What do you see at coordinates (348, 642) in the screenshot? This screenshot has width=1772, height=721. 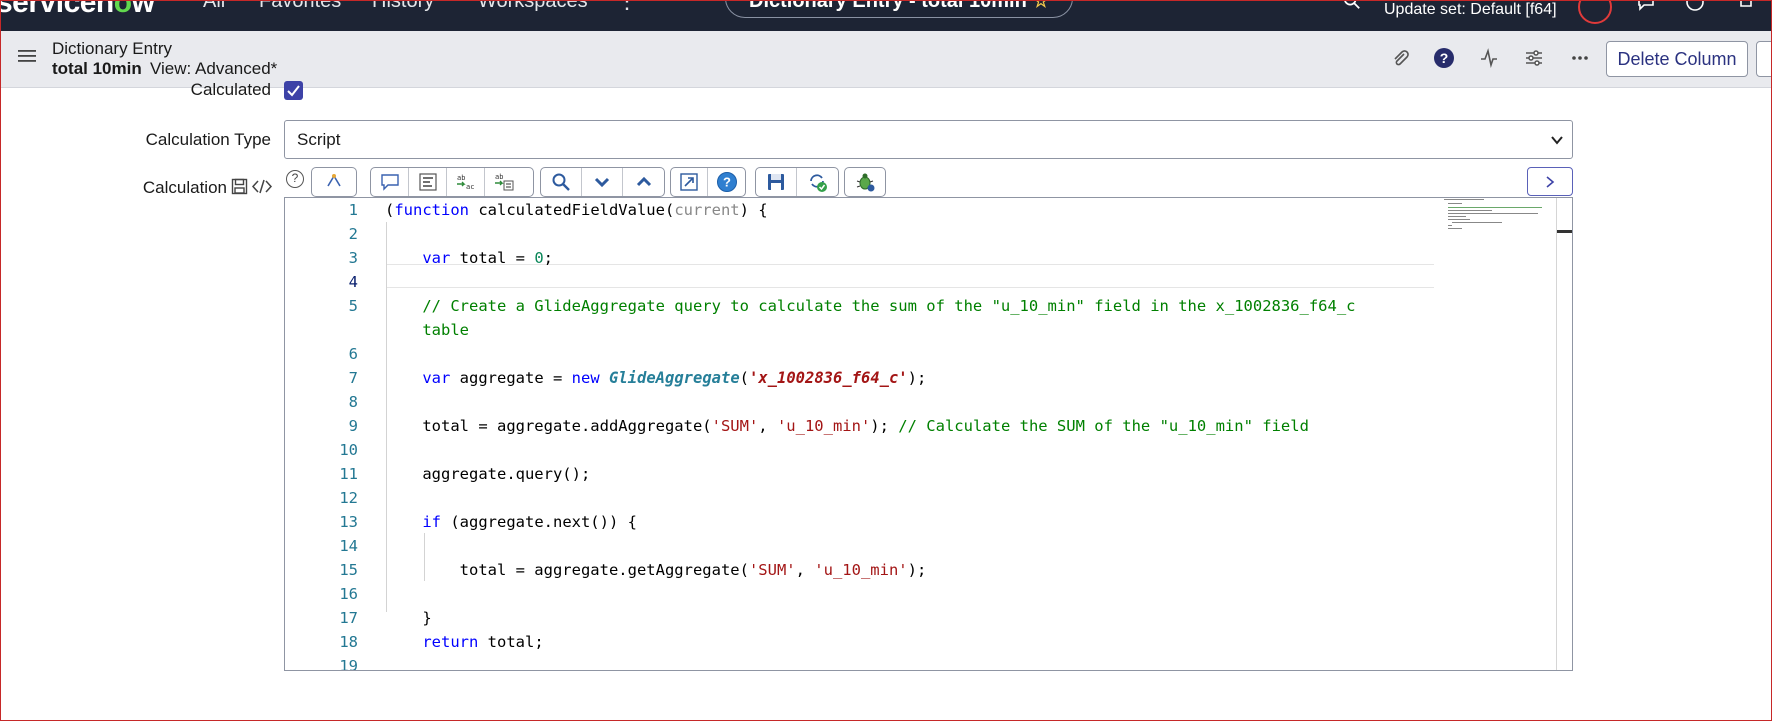 I see `line-number: 18` at bounding box center [348, 642].